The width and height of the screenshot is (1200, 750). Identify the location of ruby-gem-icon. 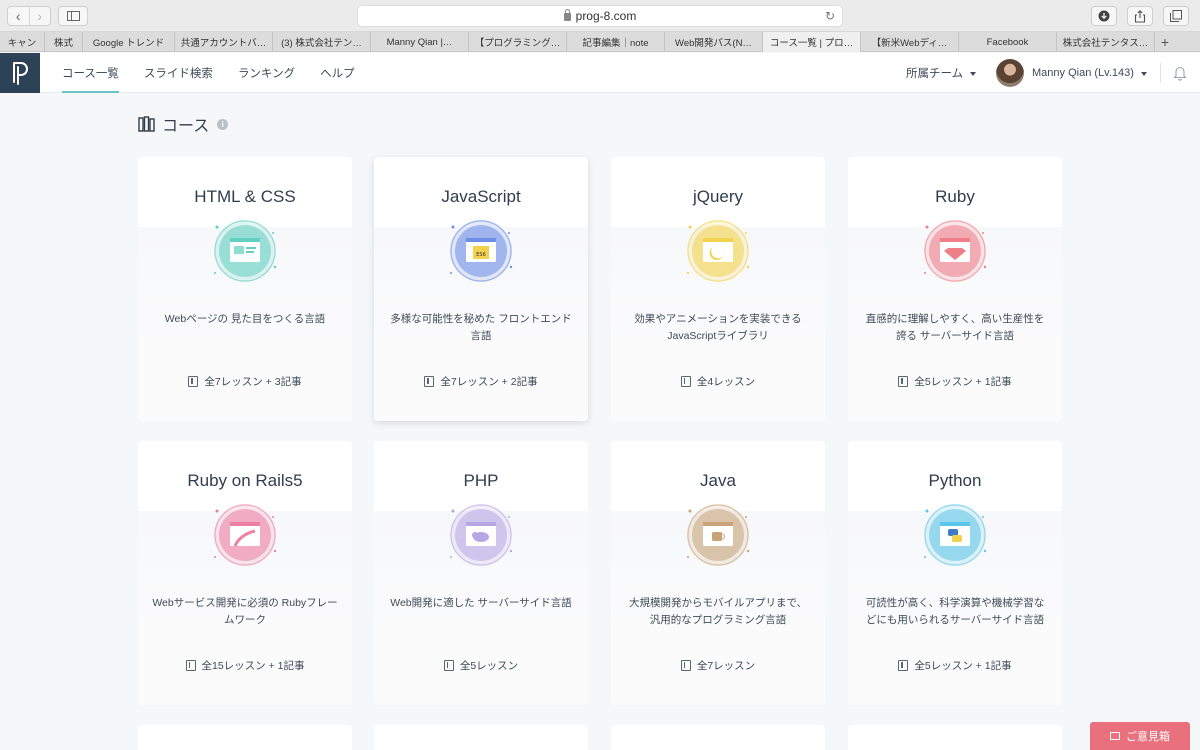
(955, 251).